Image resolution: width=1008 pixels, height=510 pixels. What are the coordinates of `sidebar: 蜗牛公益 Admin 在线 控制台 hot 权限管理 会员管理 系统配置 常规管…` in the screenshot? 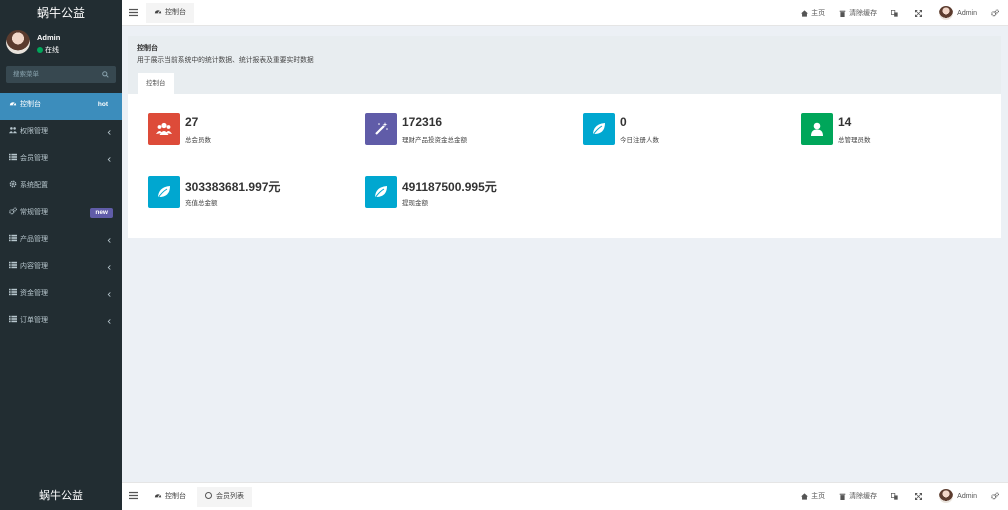 It's located at (61, 241).